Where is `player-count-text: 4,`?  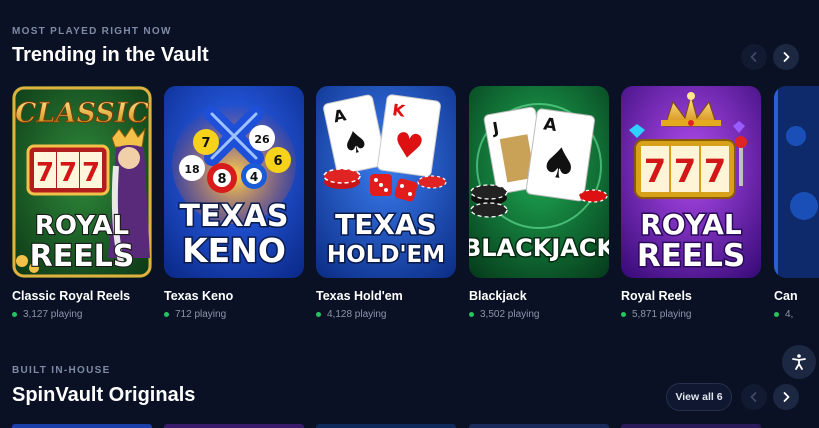
player-count-text: 4, is located at coordinates (789, 314).